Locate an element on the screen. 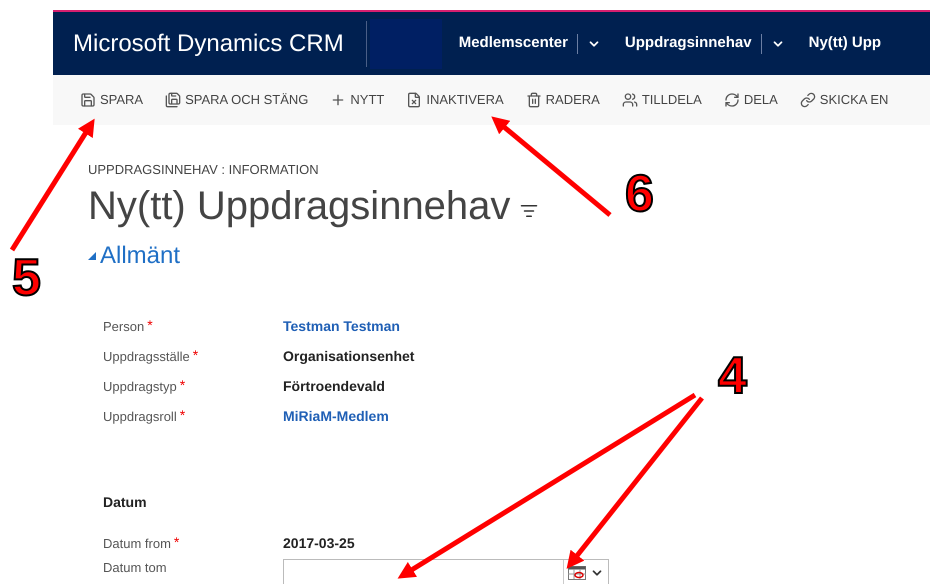 Image resolution: width=930 pixels, height=584 pixels. toolbar-button: RADERA is located at coordinates (563, 100).